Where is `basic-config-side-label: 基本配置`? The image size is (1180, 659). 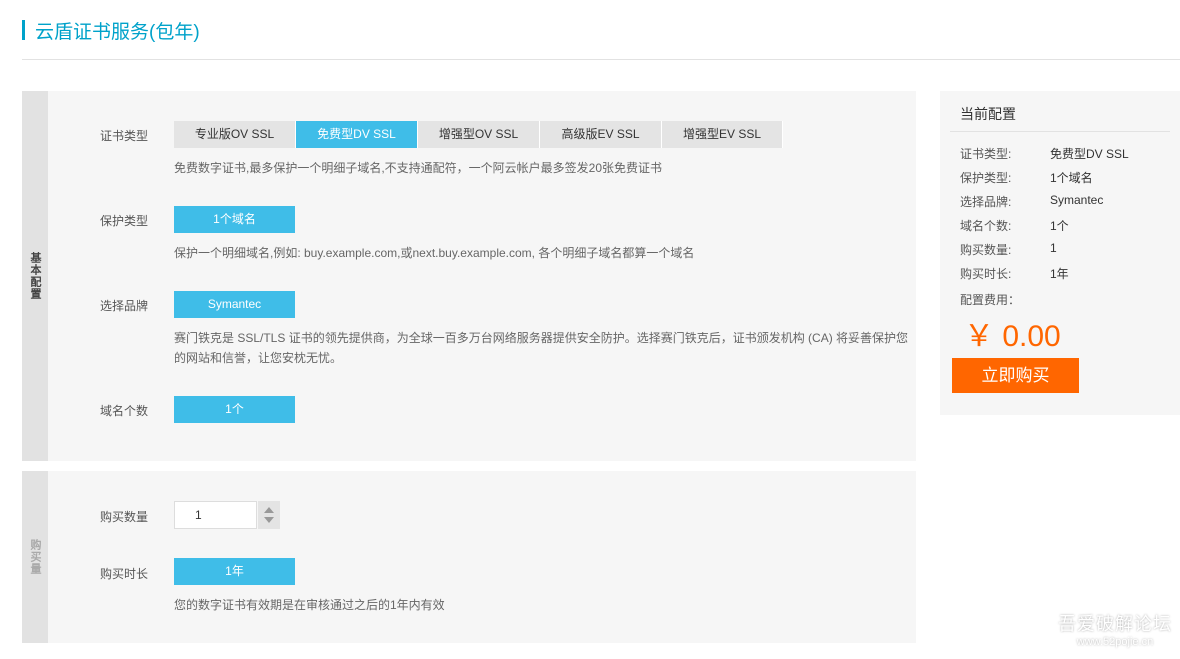 basic-config-side-label: 基本配置 is located at coordinates (35, 276).